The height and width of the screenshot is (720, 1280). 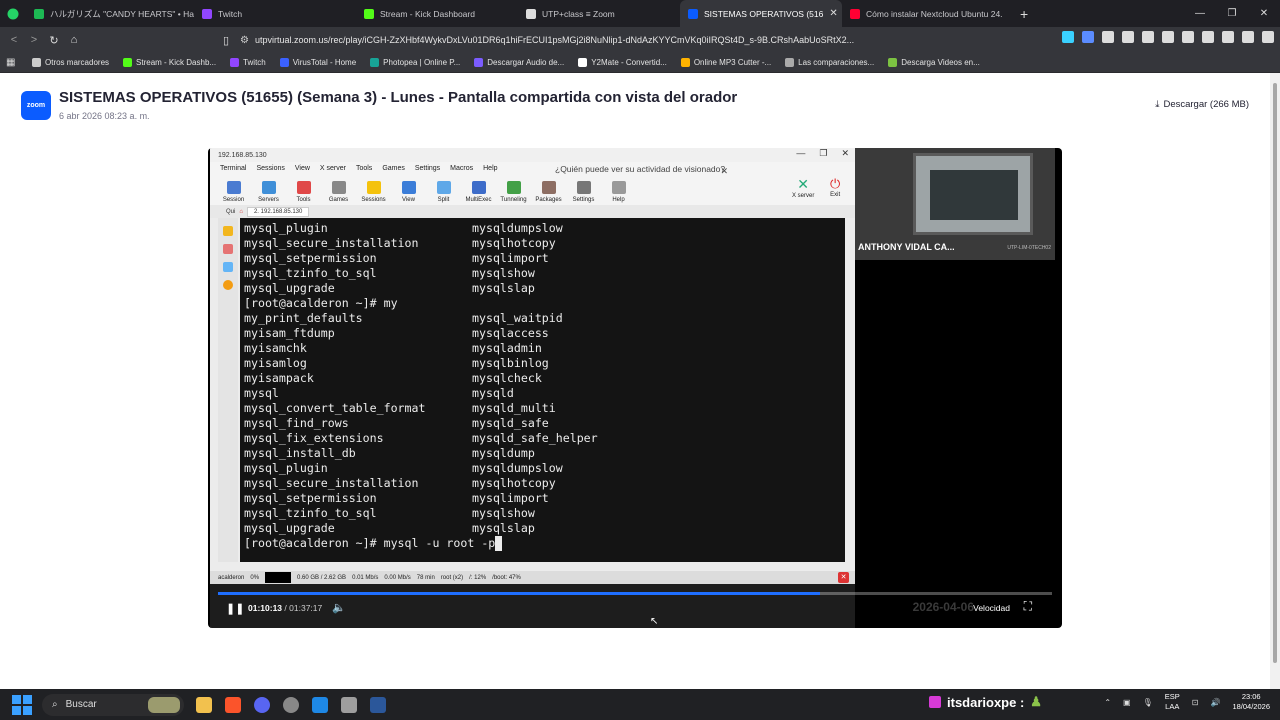 I want to click on clock: 23:06 18/04/2026, so click(x=1251, y=702).